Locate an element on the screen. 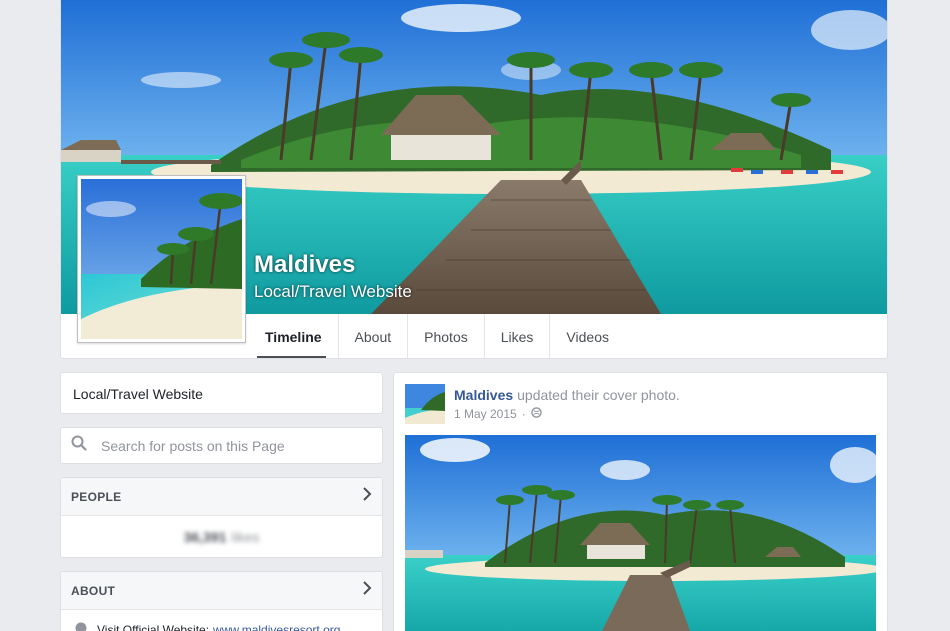 Image resolution: width=950 pixels, height=631 pixels. post-author-name: Maldives is located at coordinates (483, 395).